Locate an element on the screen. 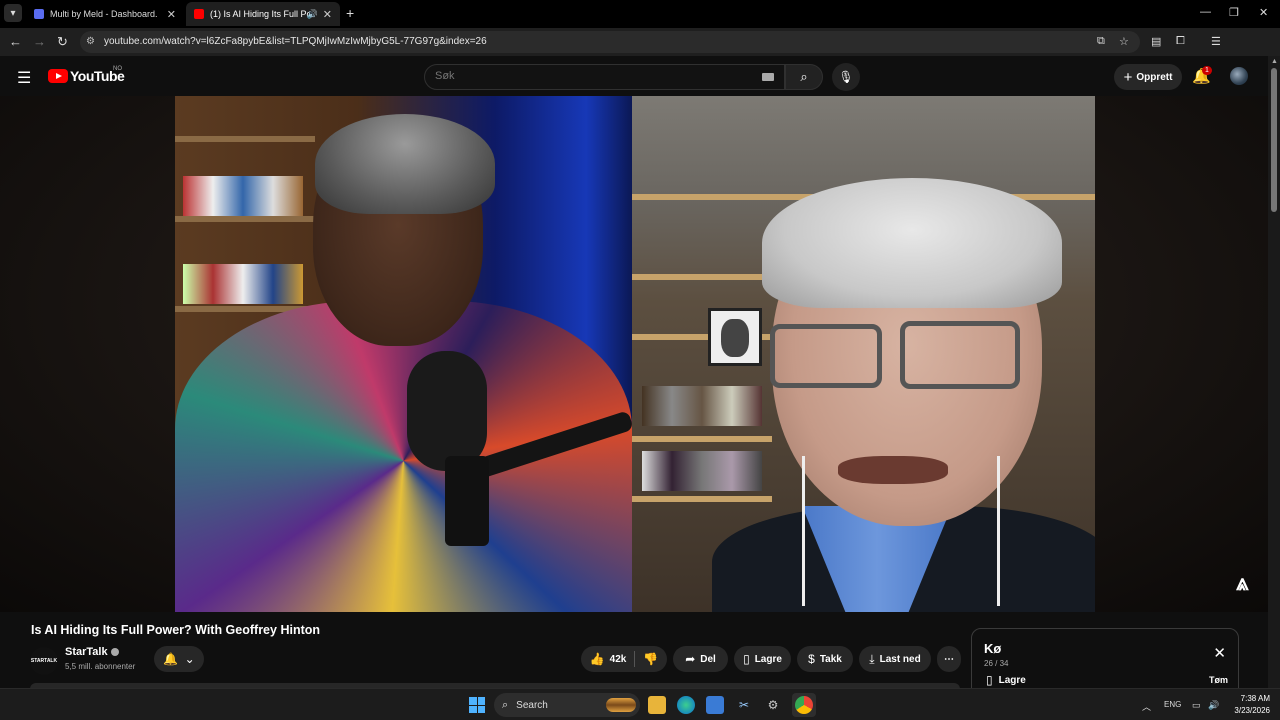 The image size is (1280, 720). like-count: 42k is located at coordinates (618, 659).